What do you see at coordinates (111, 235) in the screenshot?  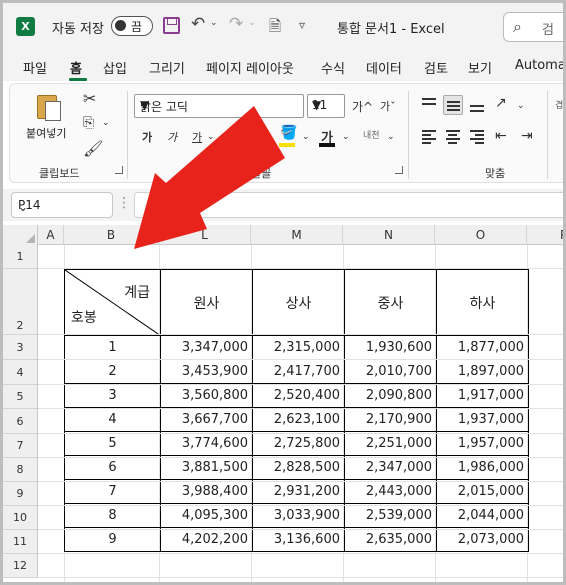 I see `column-header-b: B` at bounding box center [111, 235].